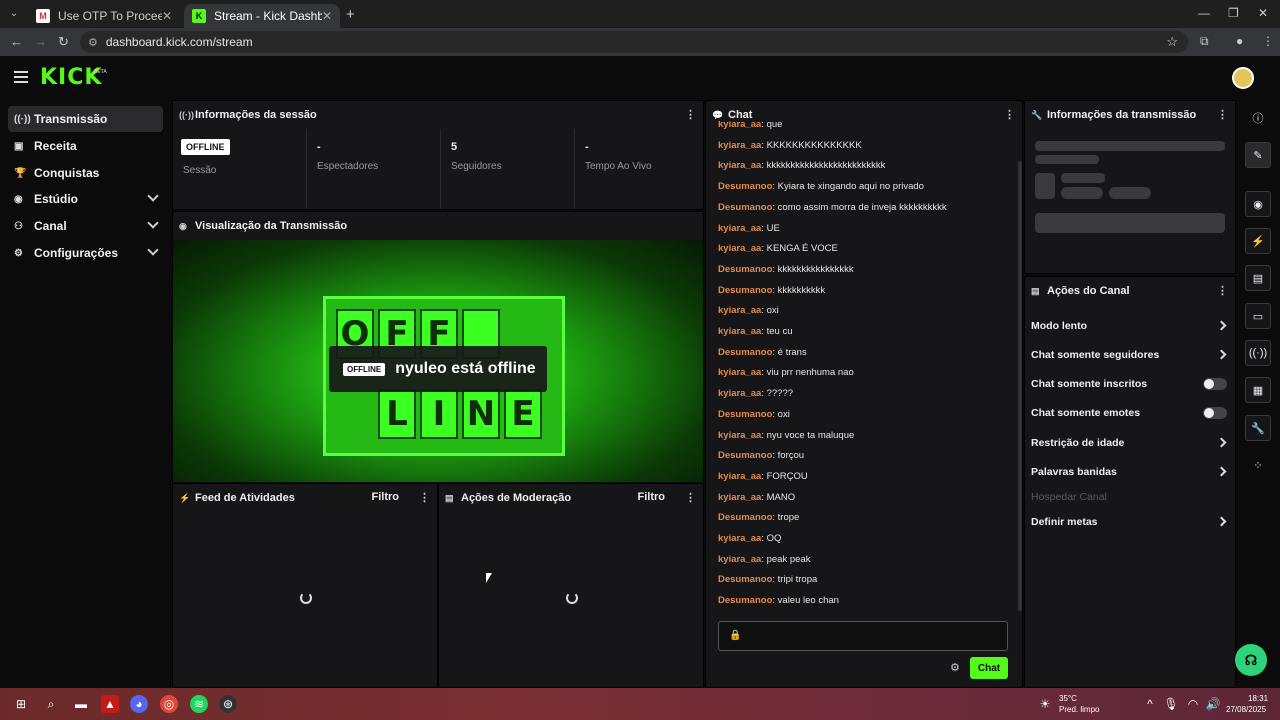 The width and height of the screenshot is (1280, 720). I want to click on filter-button: Filtro, so click(386, 497).